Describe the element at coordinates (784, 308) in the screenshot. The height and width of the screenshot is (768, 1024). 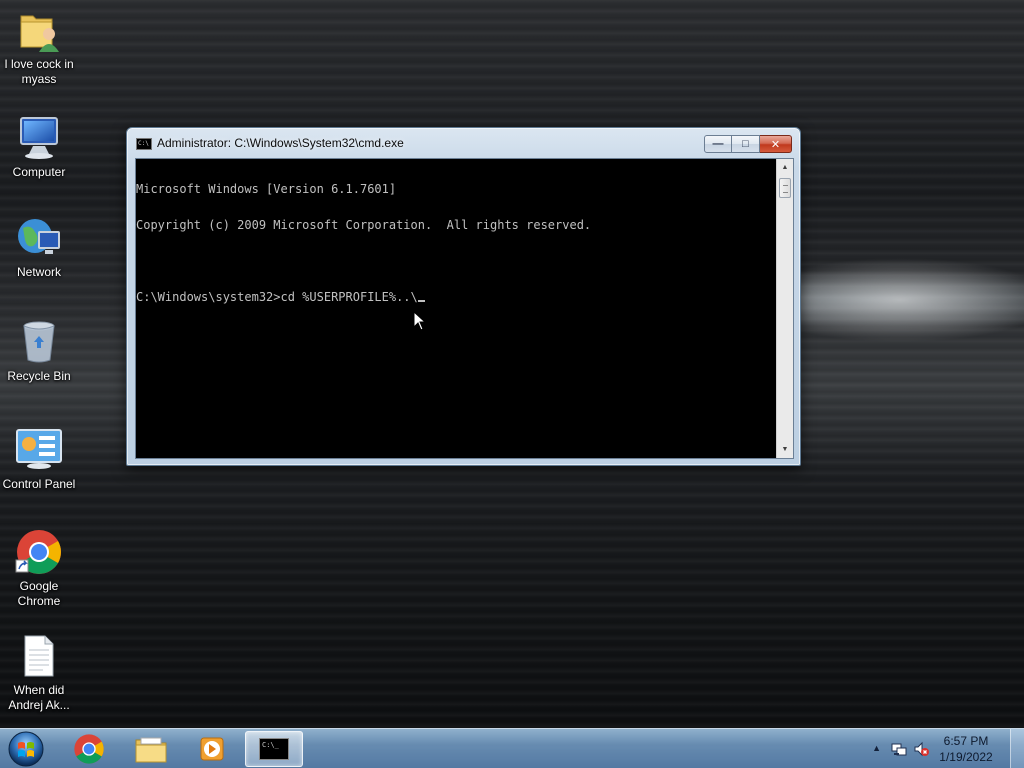
I see `vertical-scrollbar: ▲ ▼` at that location.